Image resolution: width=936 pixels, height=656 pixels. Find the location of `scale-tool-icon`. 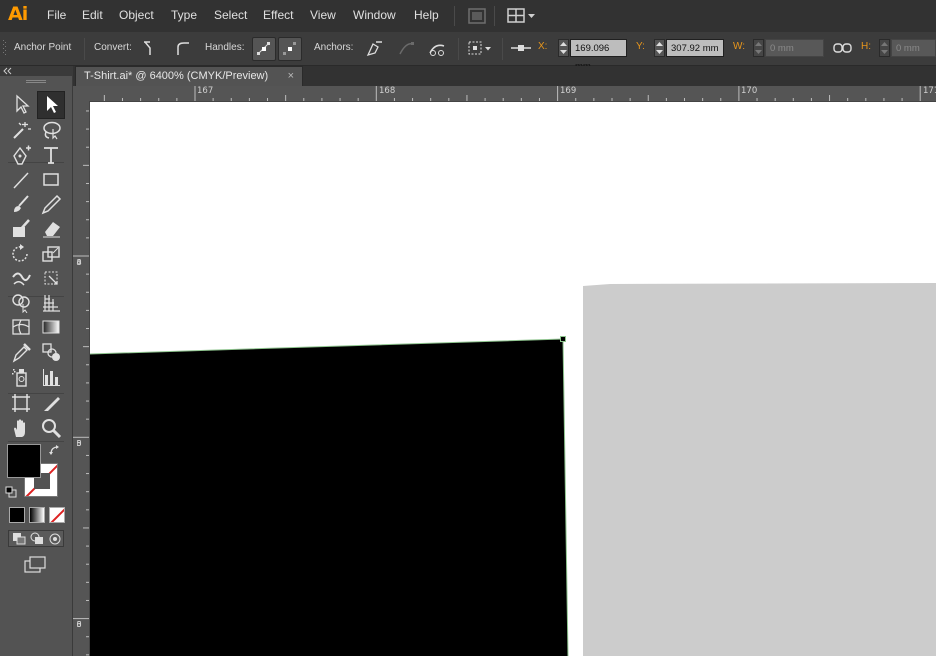

scale-tool-icon is located at coordinates (51, 254).